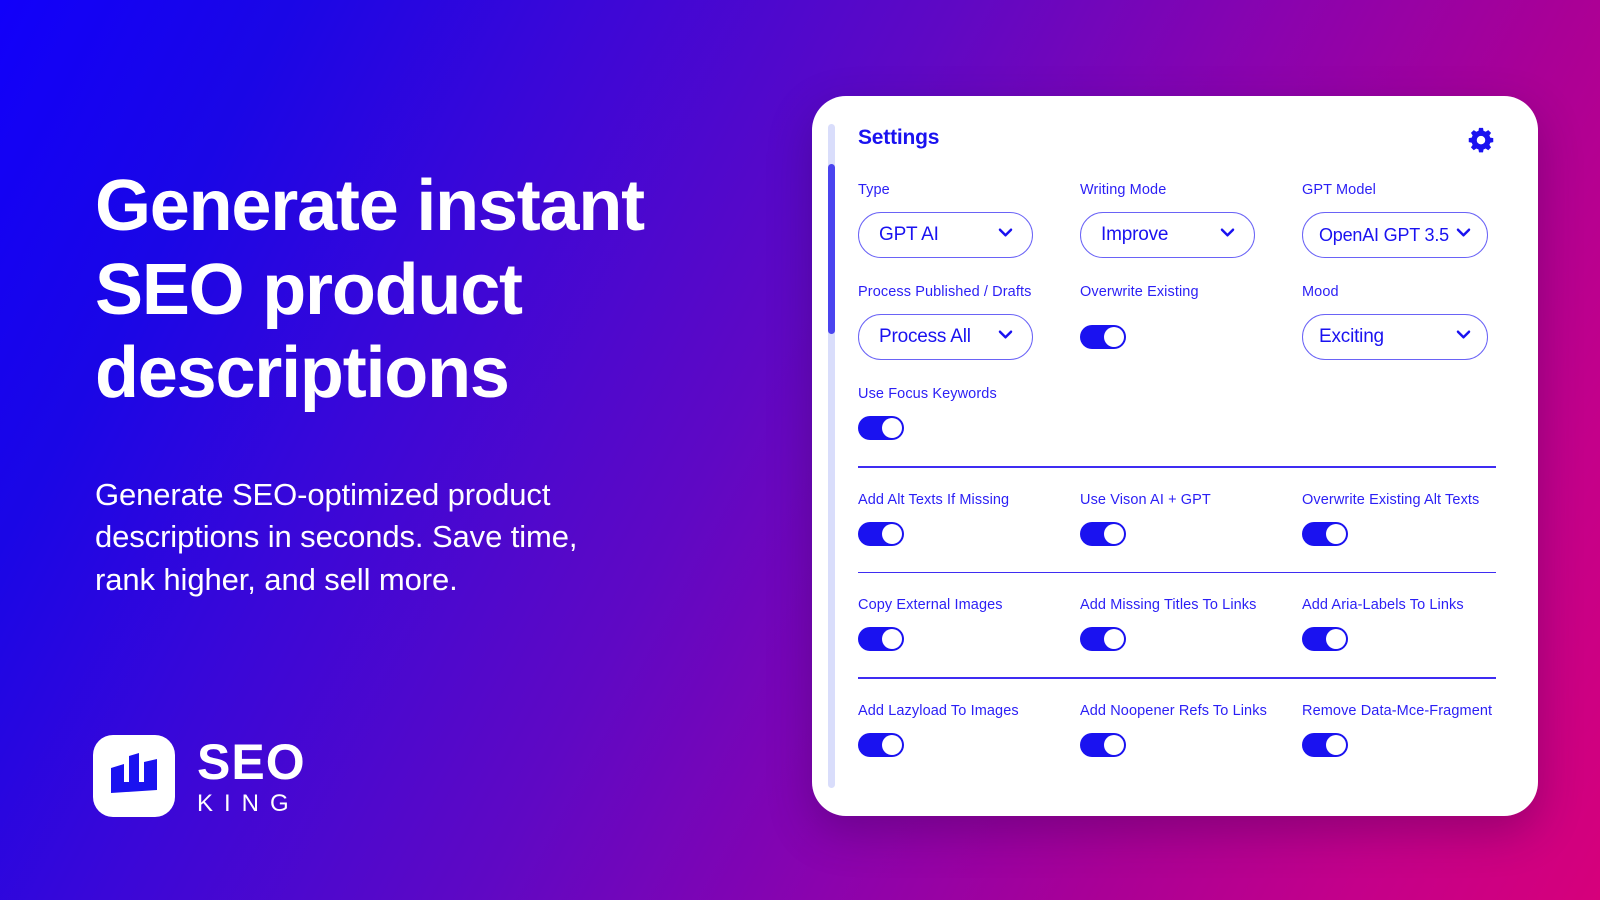 This screenshot has width=1600, height=900. Describe the element at coordinates (1103, 337) in the screenshot. I see `toggle-overwrite-existing` at that location.